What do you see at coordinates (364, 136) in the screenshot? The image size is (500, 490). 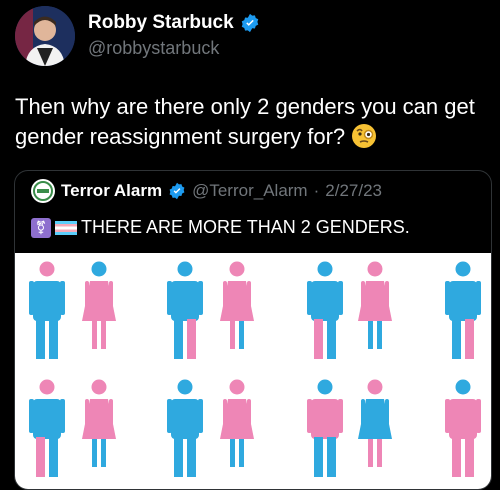 I see `face-with-monocle-icon` at bounding box center [364, 136].